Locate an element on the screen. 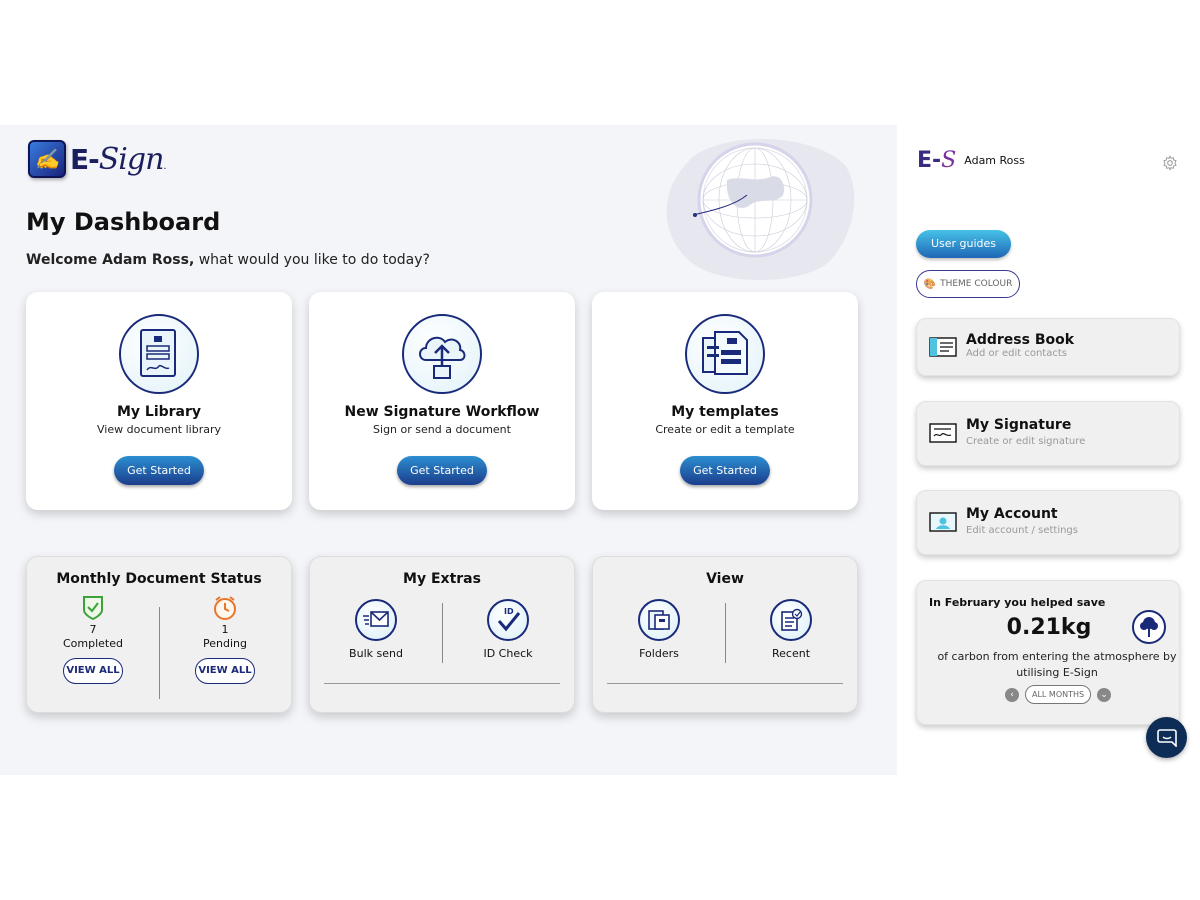 Image resolution: width=1200 pixels, height=900 pixels. theme-colour-label: THEME COLOUR is located at coordinates (976, 284).